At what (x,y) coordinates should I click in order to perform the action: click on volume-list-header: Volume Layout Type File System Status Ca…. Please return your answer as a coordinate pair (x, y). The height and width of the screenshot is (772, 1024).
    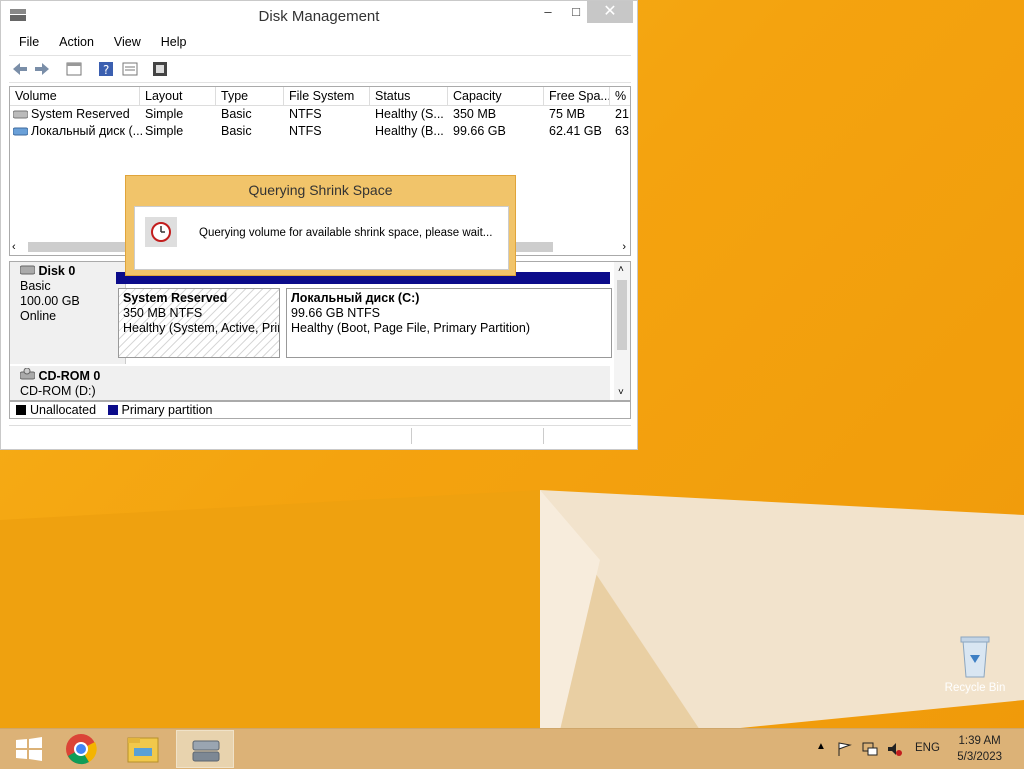
    Looking at the image, I should click on (320, 96).